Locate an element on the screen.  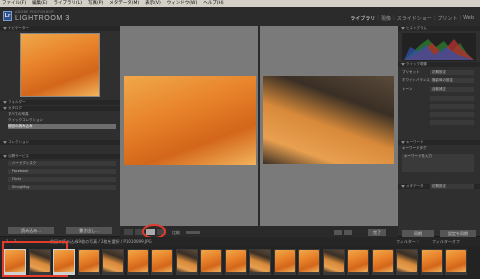
tone-label: トーン is located at coordinates (407, 89).